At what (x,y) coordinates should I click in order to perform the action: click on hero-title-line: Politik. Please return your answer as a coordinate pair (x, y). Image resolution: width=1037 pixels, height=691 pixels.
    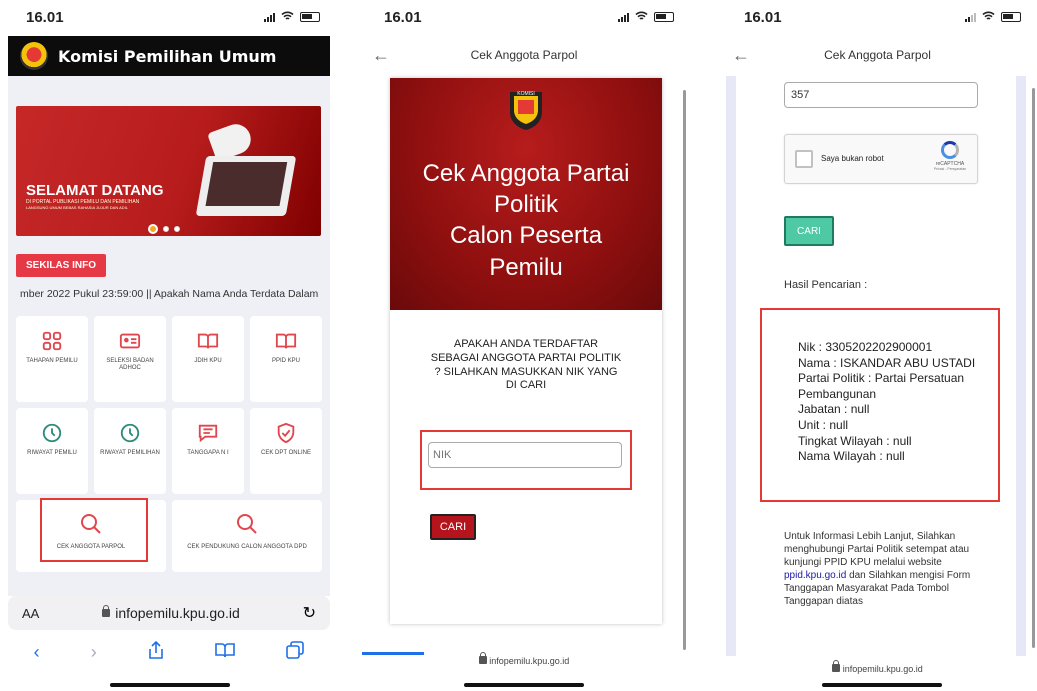
    Looking at the image, I should click on (526, 205).